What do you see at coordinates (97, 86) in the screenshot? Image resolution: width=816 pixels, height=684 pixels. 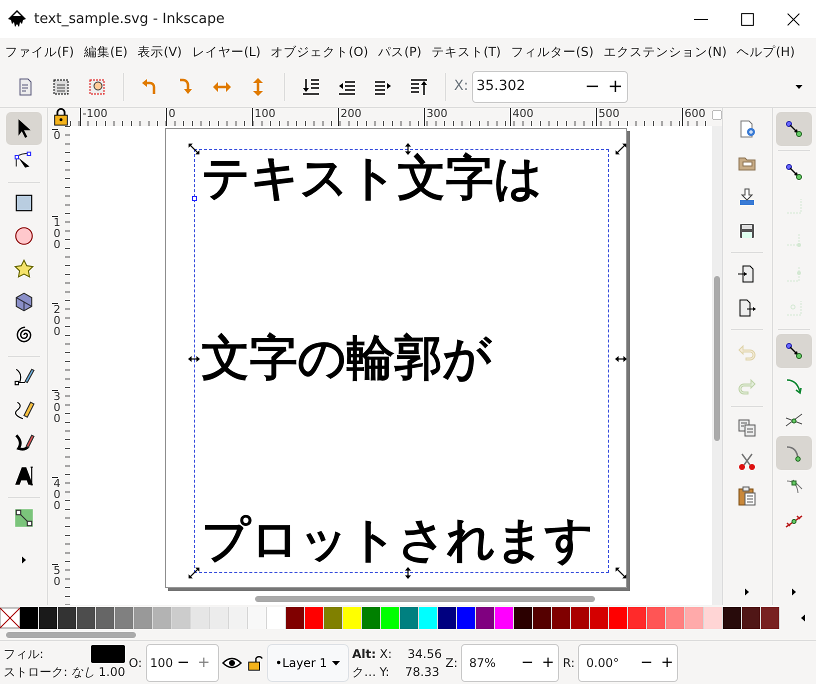 I see `dotted-square-icon` at bounding box center [97, 86].